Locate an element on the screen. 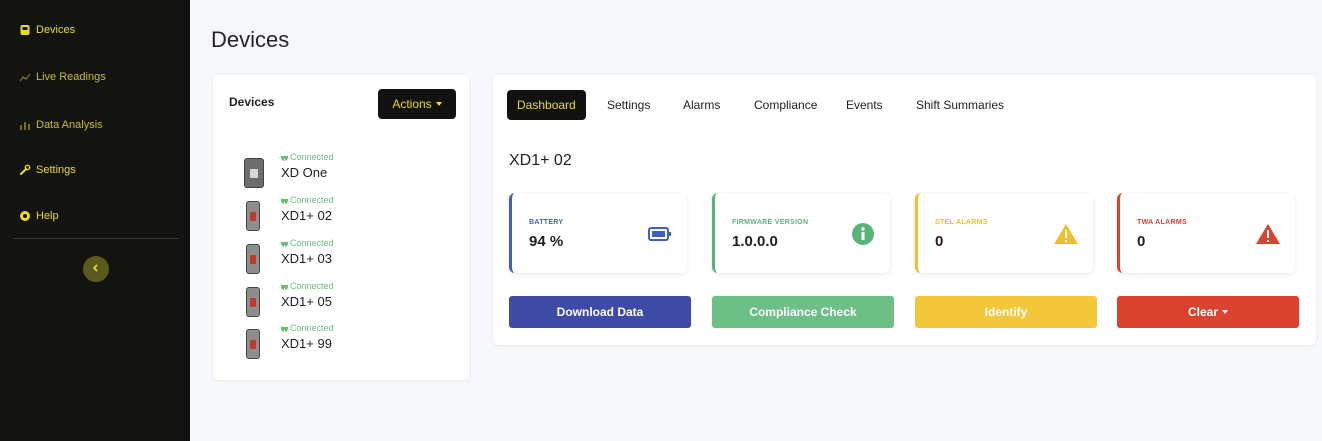  sidebar-divider is located at coordinates (96, 238).